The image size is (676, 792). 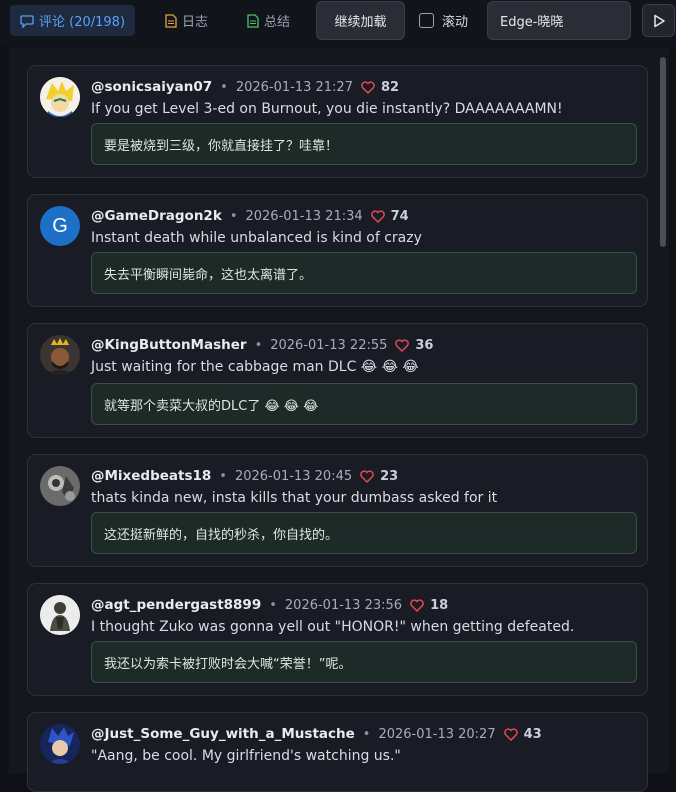 I want to click on comment-translation: 要是被烧到三级，你就直接挂了？哇靠！, so click(x=364, y=144).